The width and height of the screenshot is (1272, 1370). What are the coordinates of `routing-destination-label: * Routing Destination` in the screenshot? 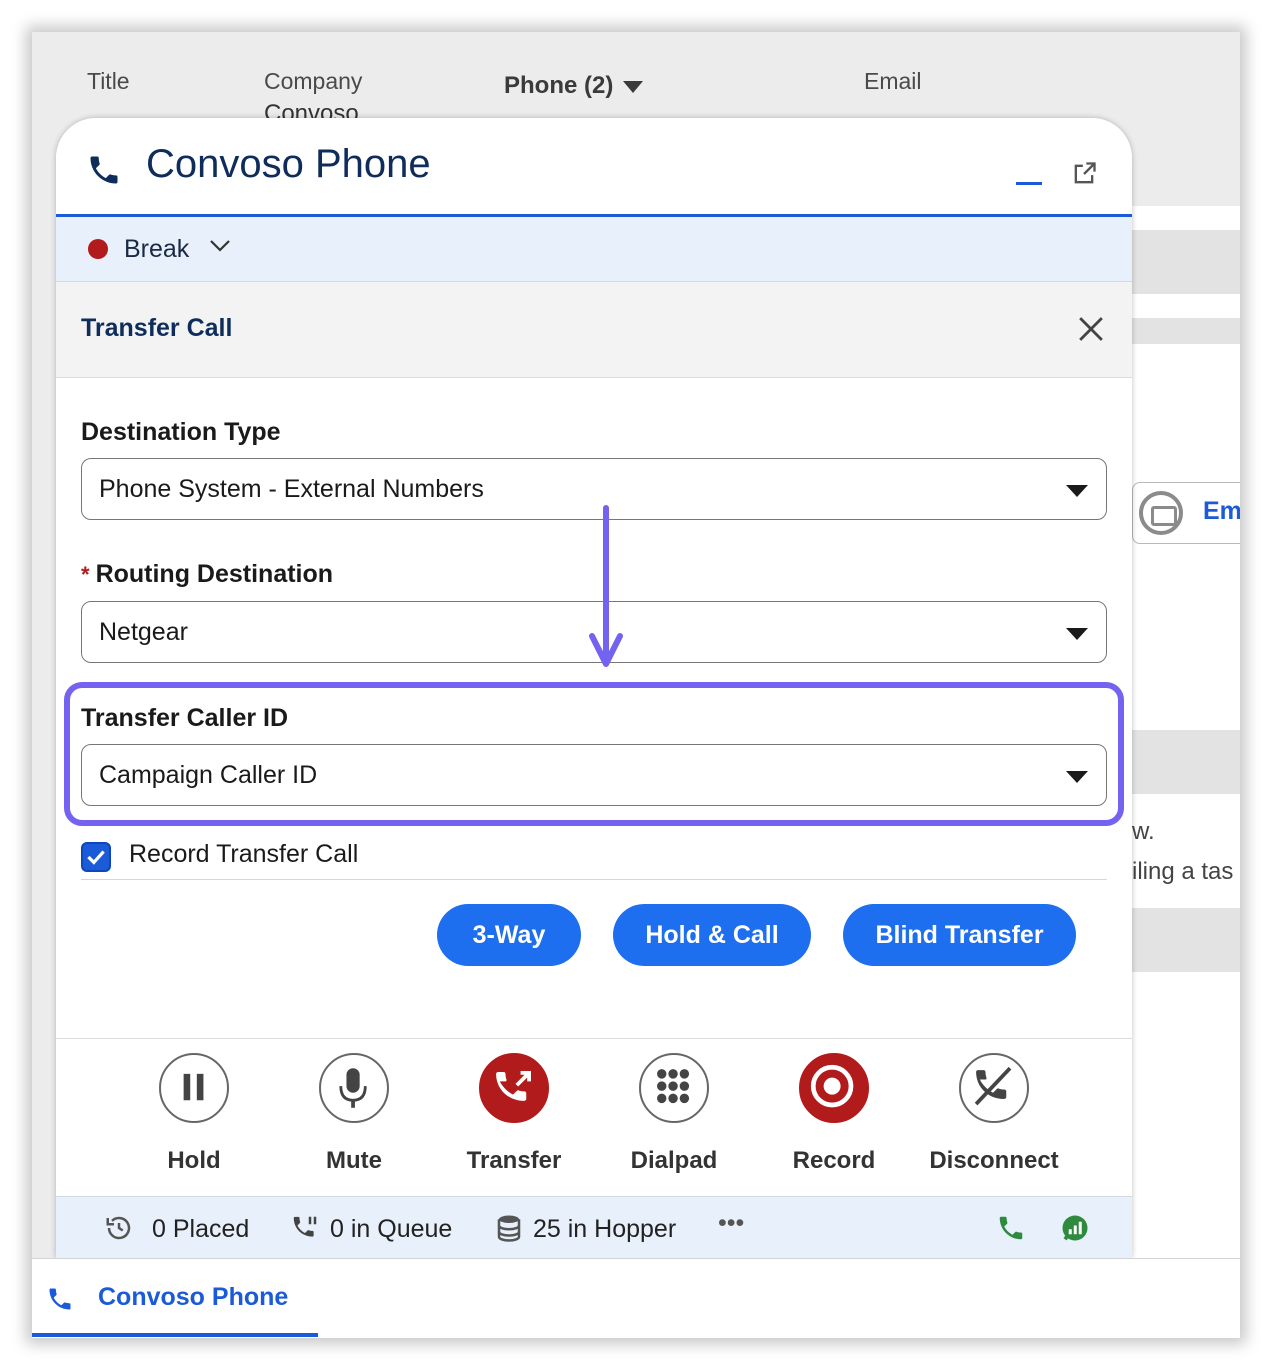 It's located at (207, 574).